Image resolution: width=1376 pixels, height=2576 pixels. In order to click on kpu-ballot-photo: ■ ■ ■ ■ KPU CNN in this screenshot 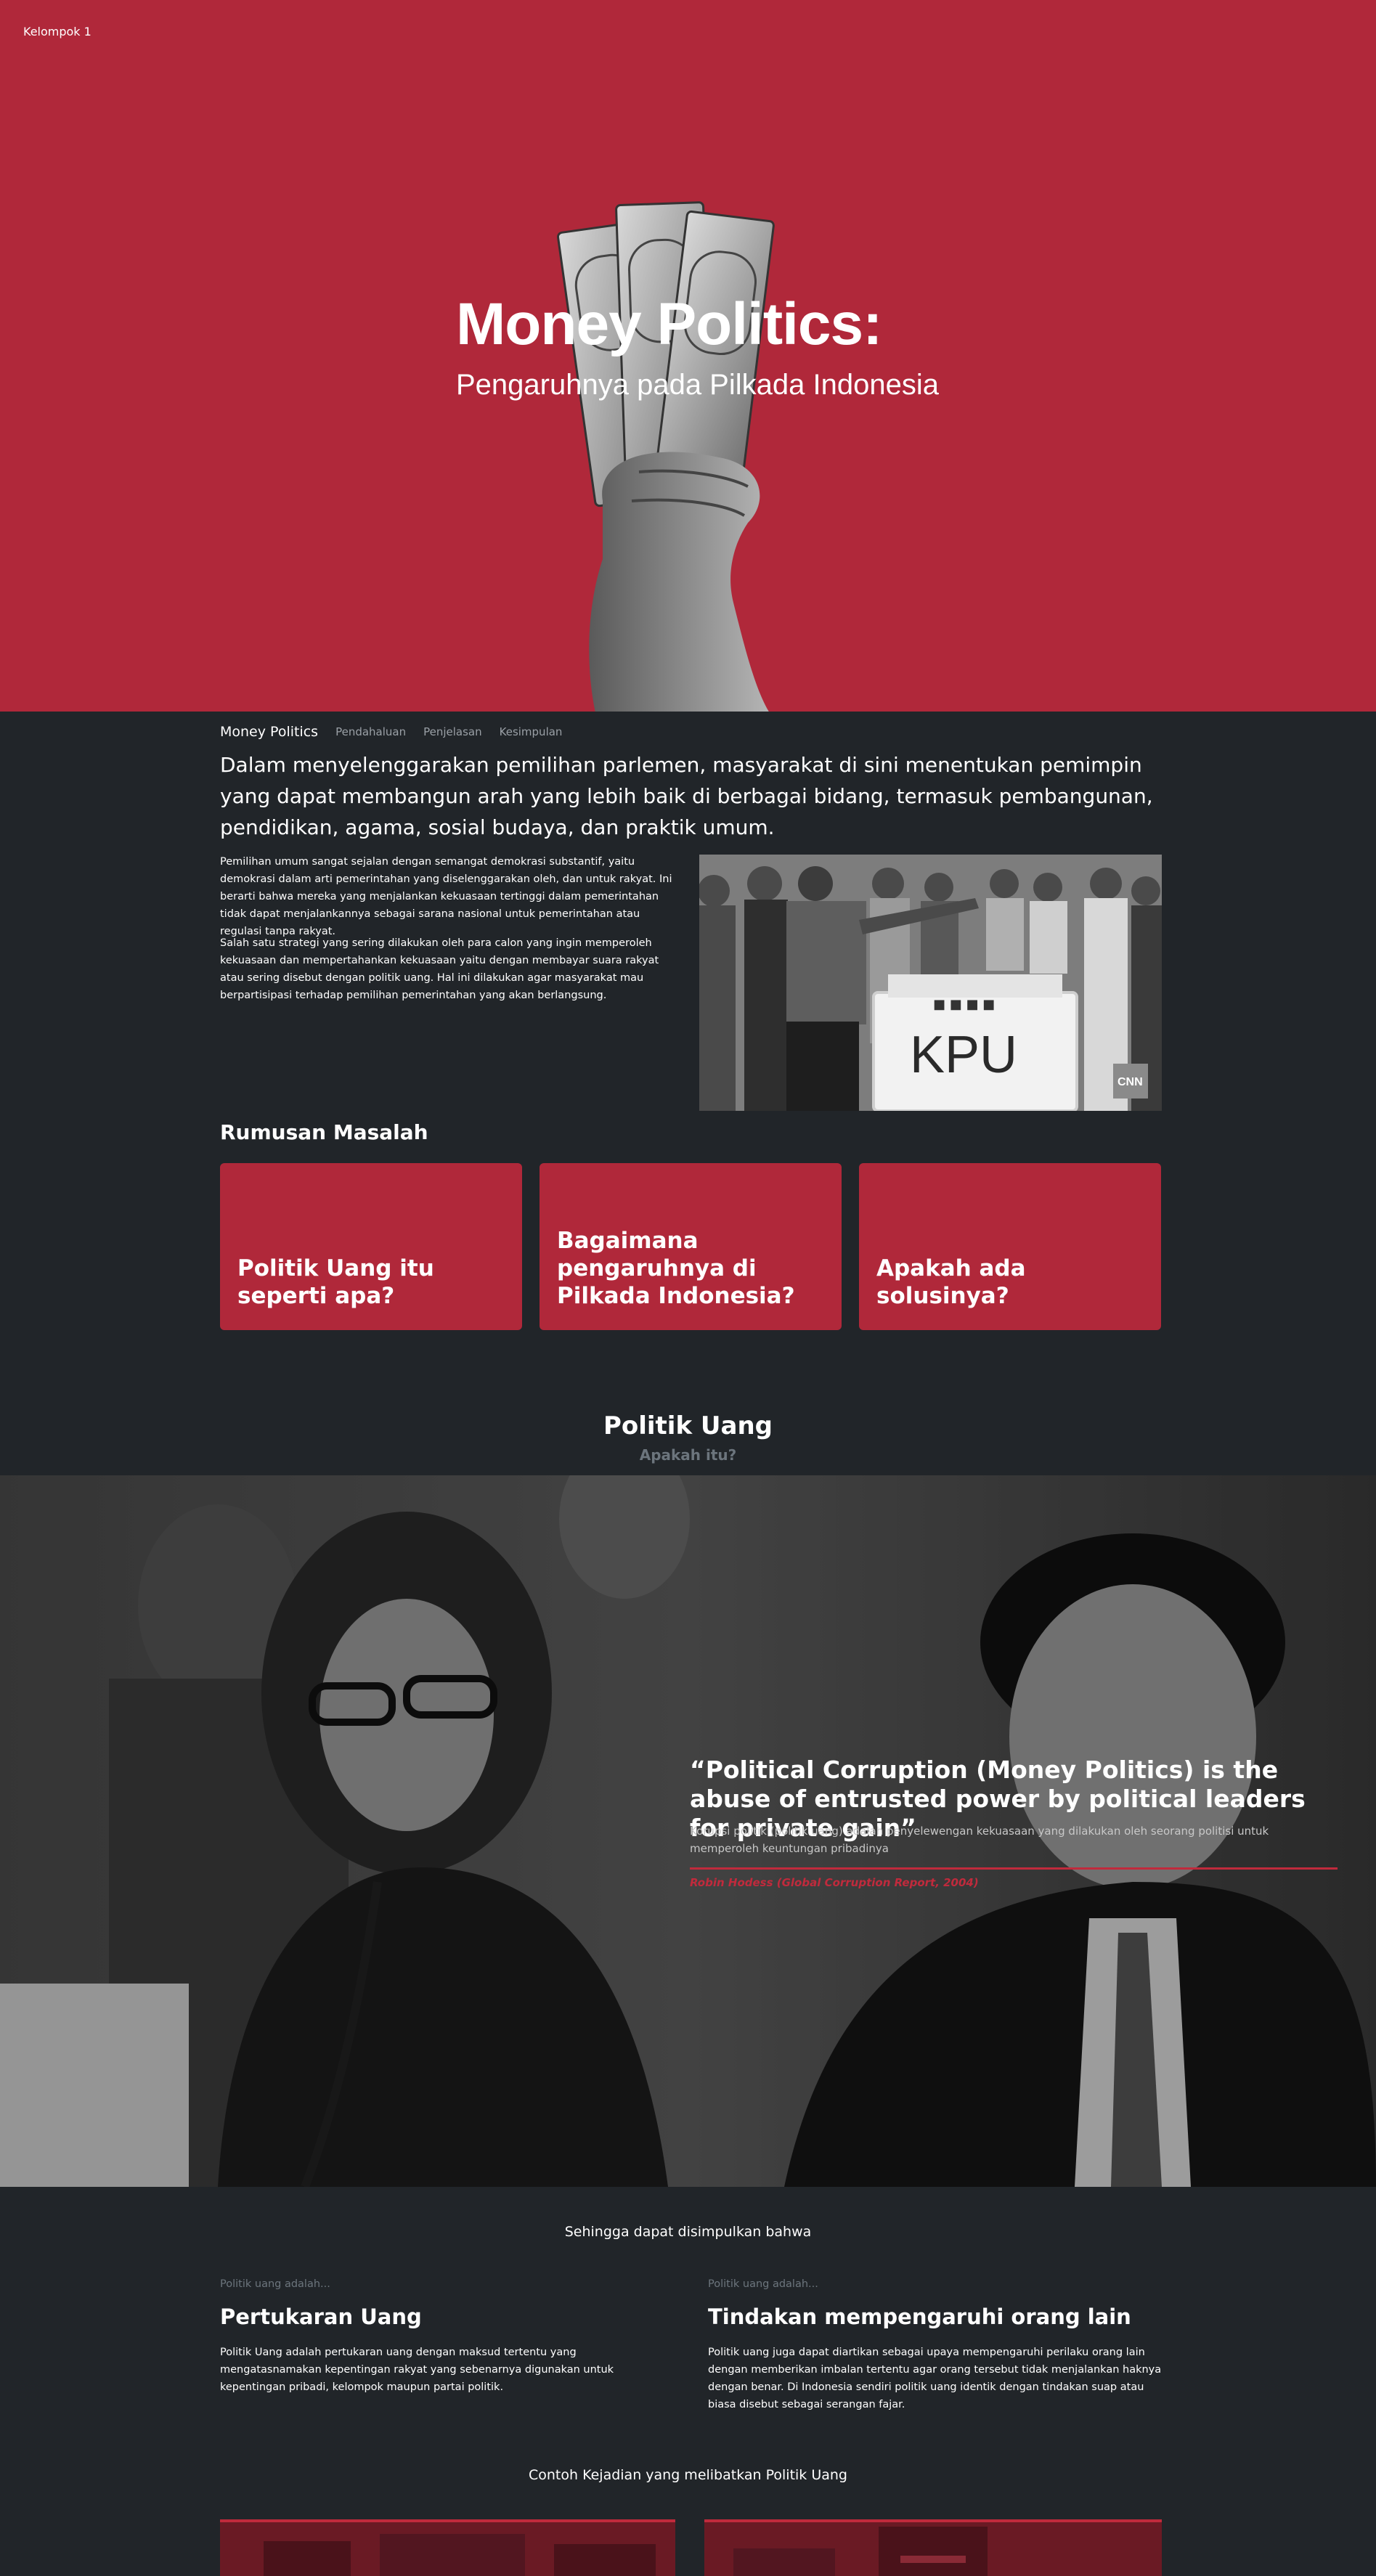, I will do `click(930, 983)`.